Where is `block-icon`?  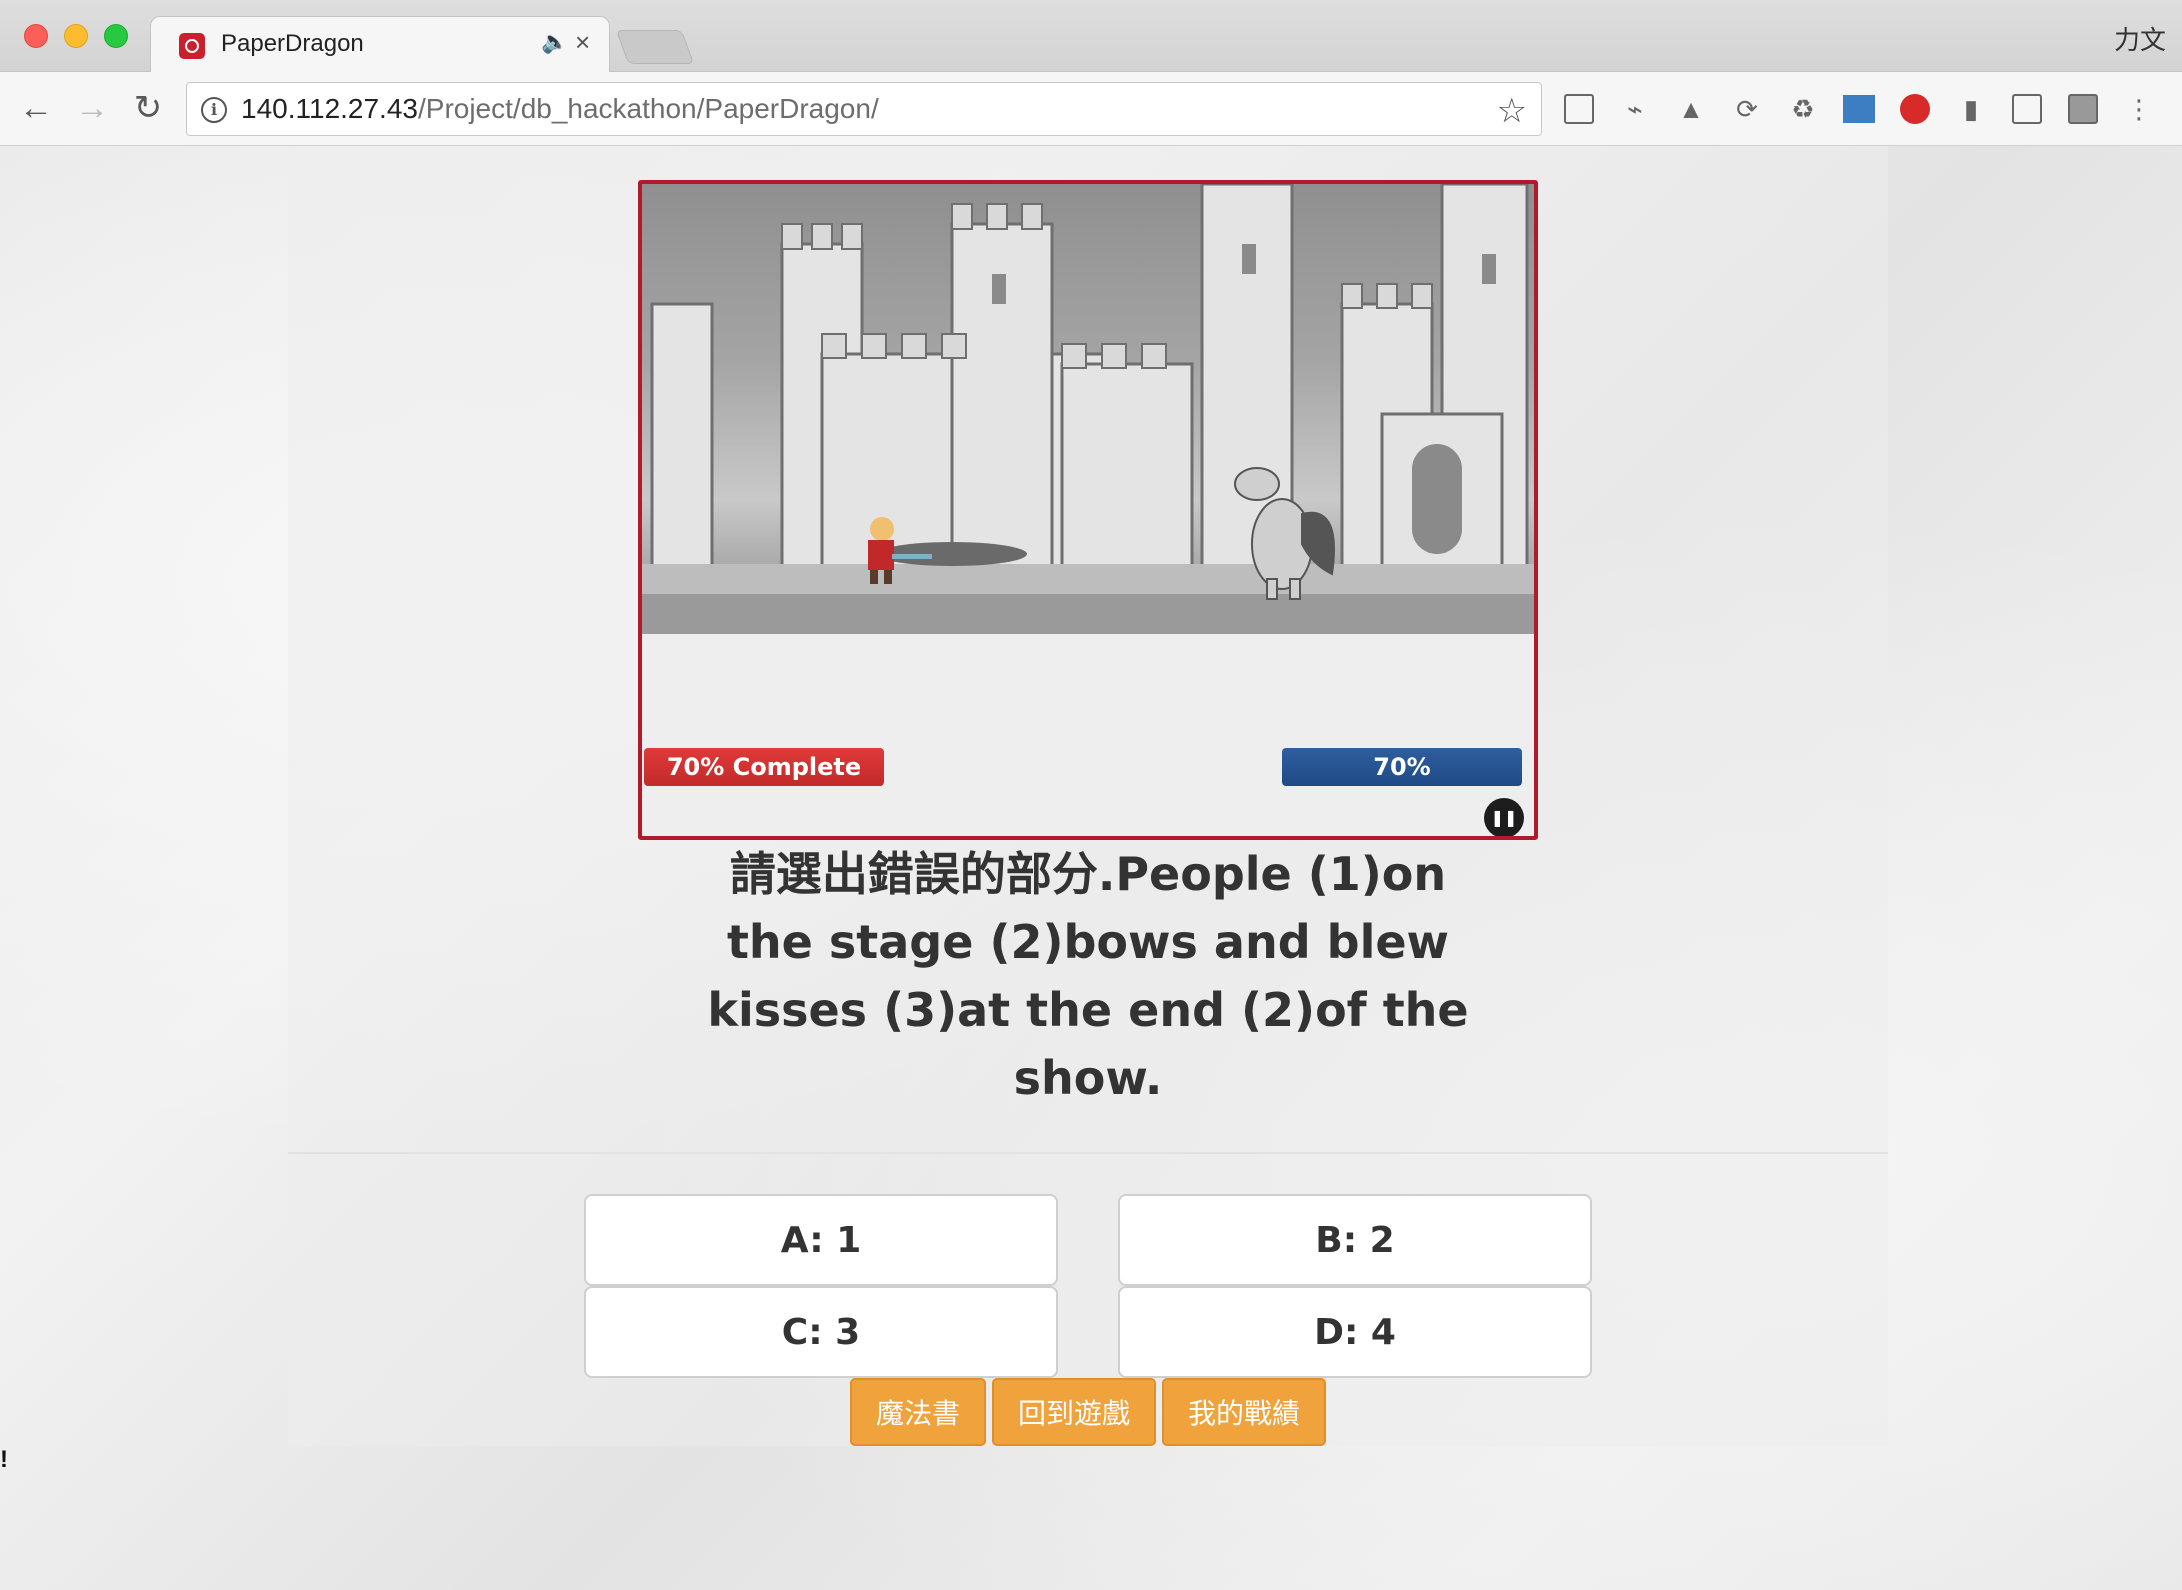
block-icon is located at coordinates (1915, 109).